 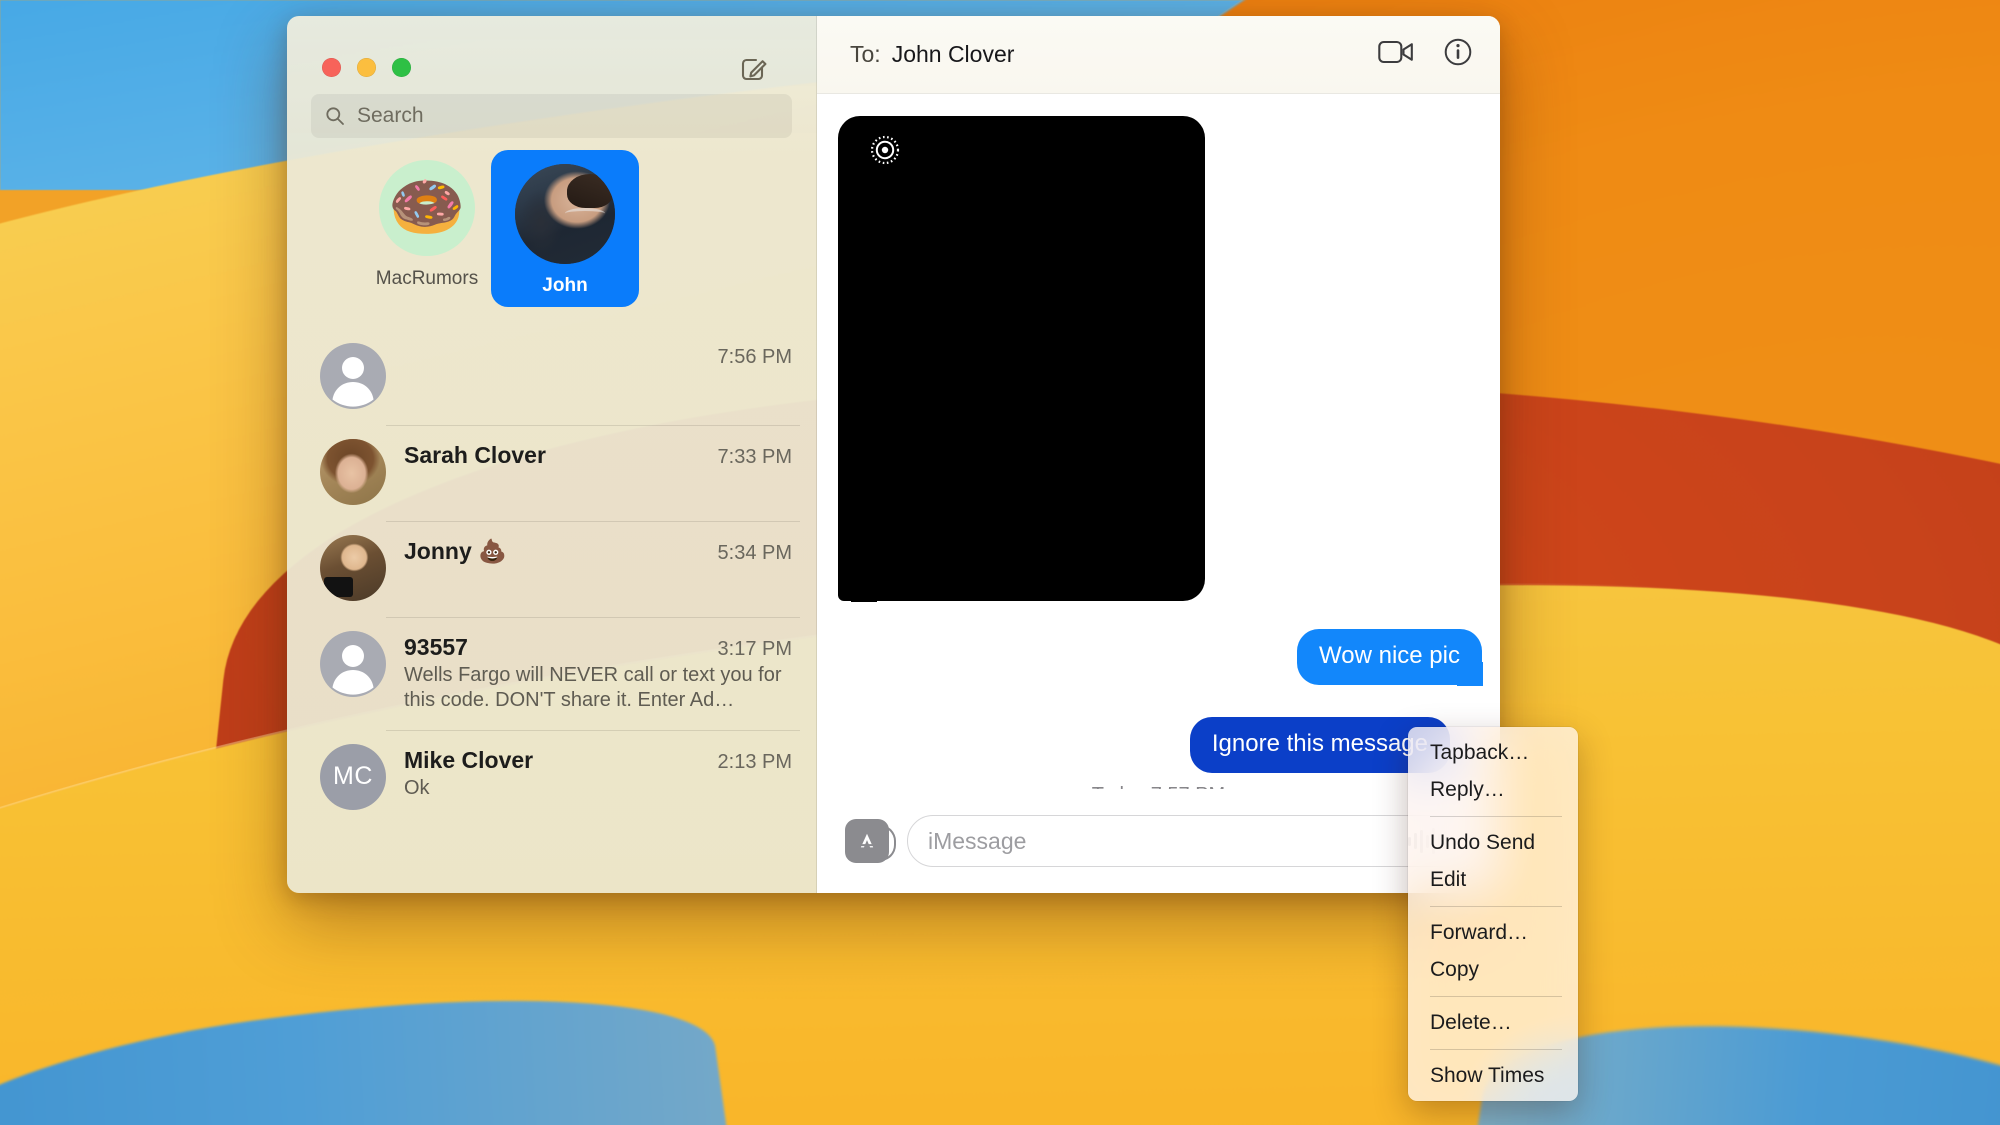 What do you see at coordinates (977, 840) in the screenshot?
I see `message-placeholder: iMessage` at bounding box center [977, 840].